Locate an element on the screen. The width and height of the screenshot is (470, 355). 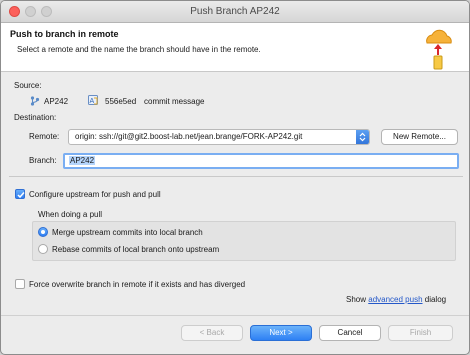
source-commit-message: commit message is located at coordinates (174, 101).